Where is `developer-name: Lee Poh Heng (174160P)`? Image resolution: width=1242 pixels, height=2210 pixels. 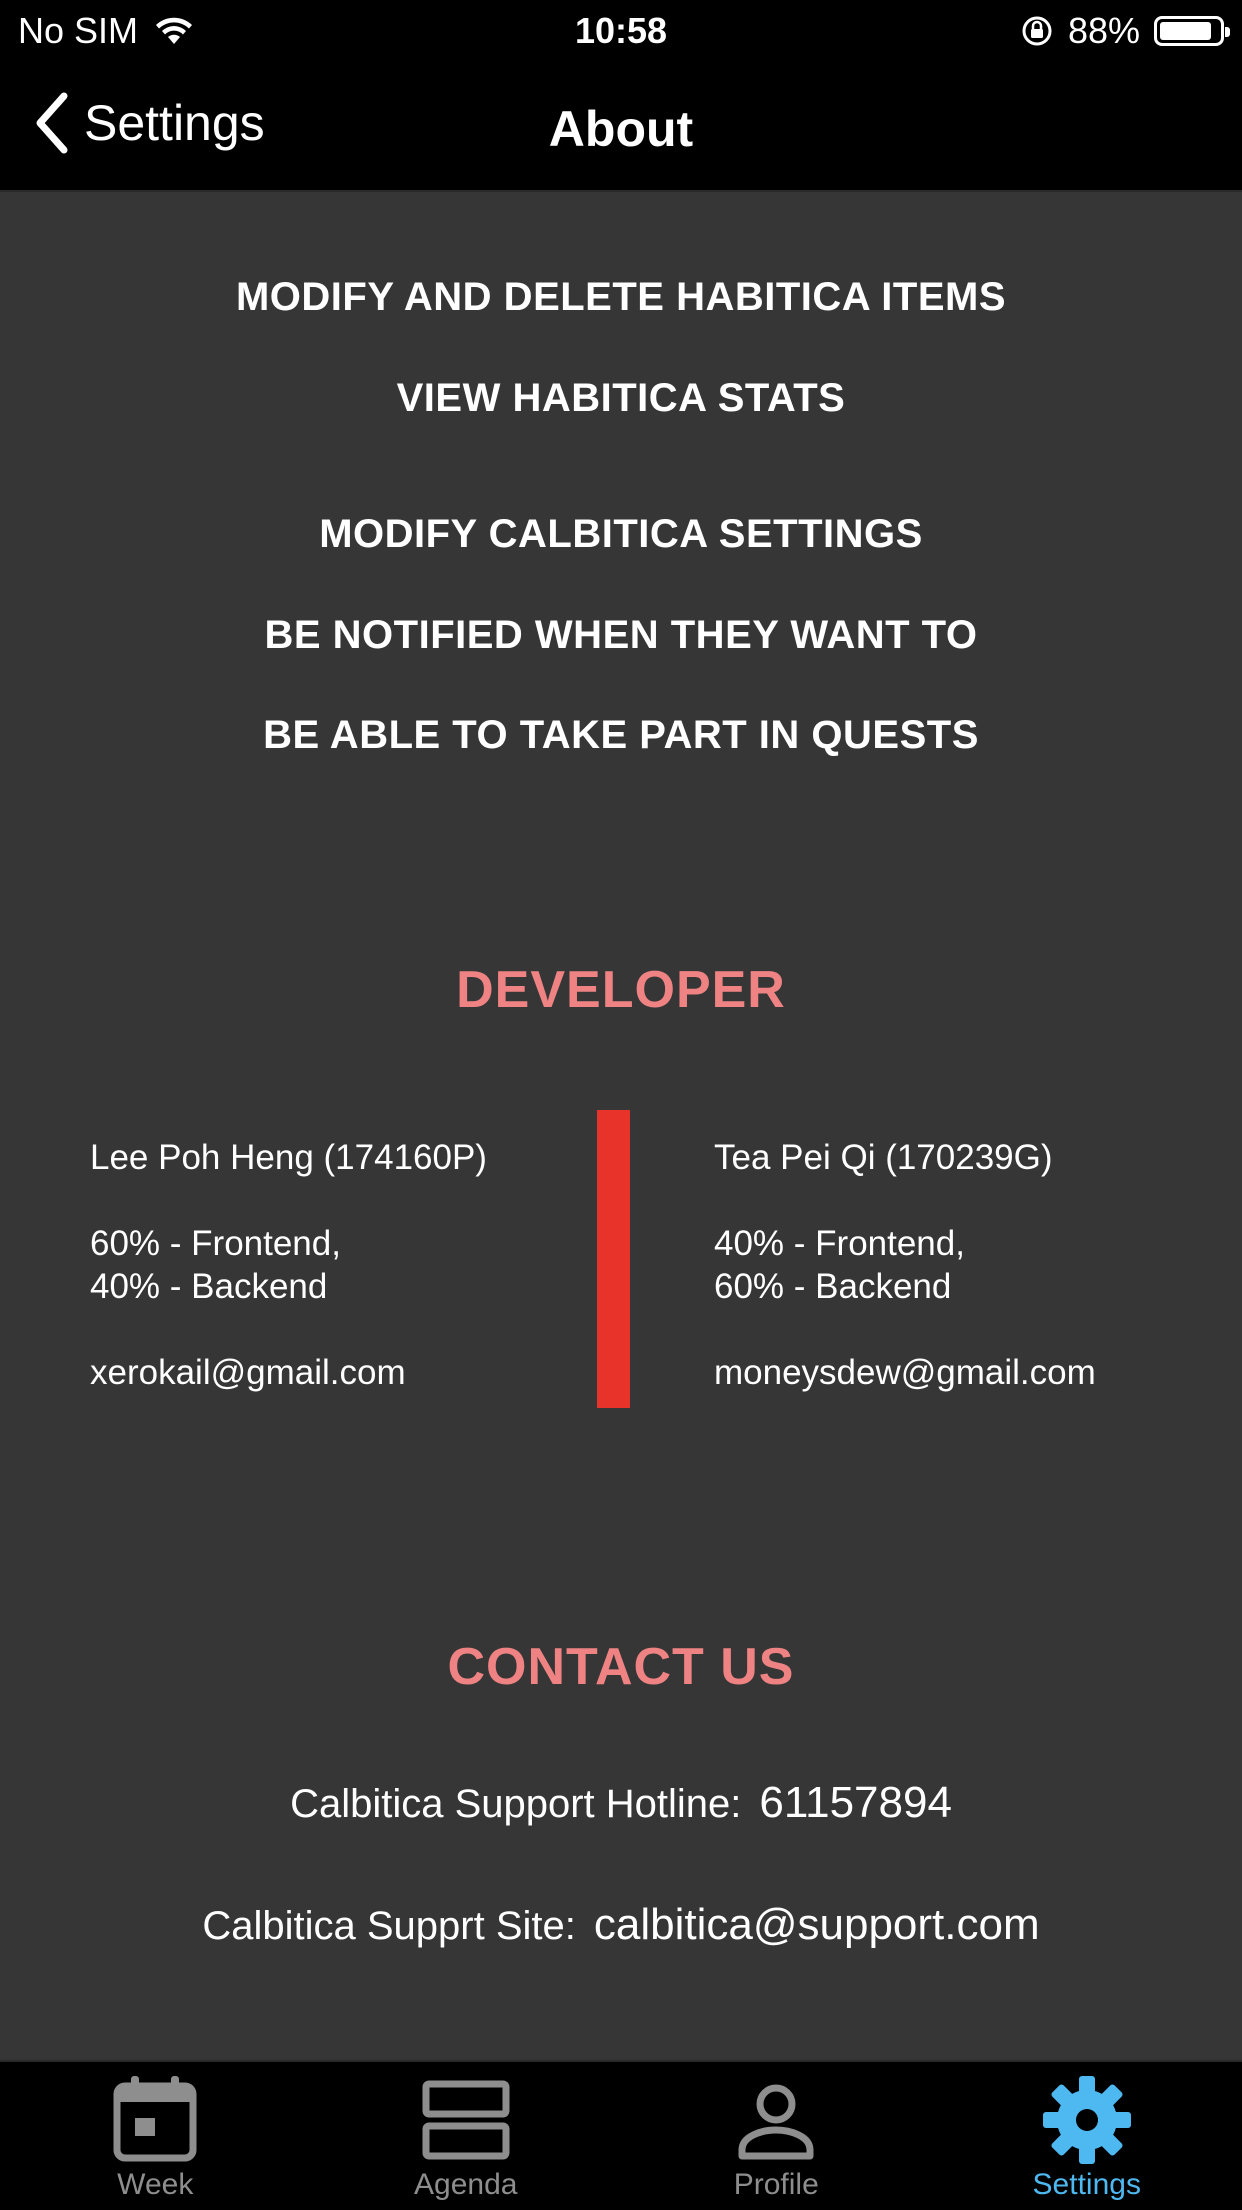 developer-name: Lee Poh Heng (174160P) is located at coordinates (288, 1157).